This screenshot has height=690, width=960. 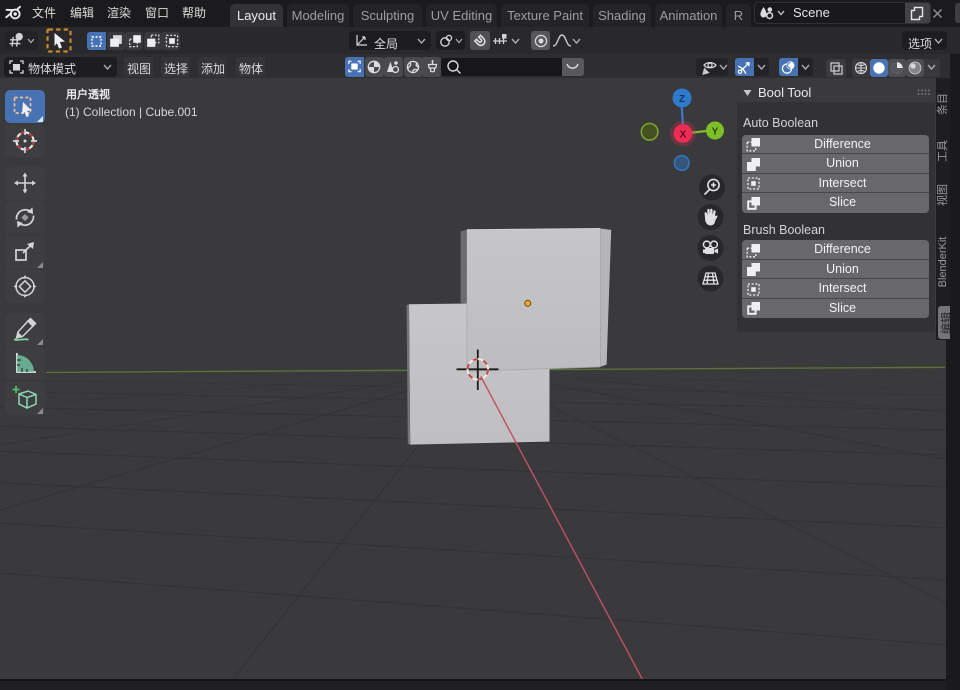 I want to click on svg-text: Z, so click(x=682, y=99).